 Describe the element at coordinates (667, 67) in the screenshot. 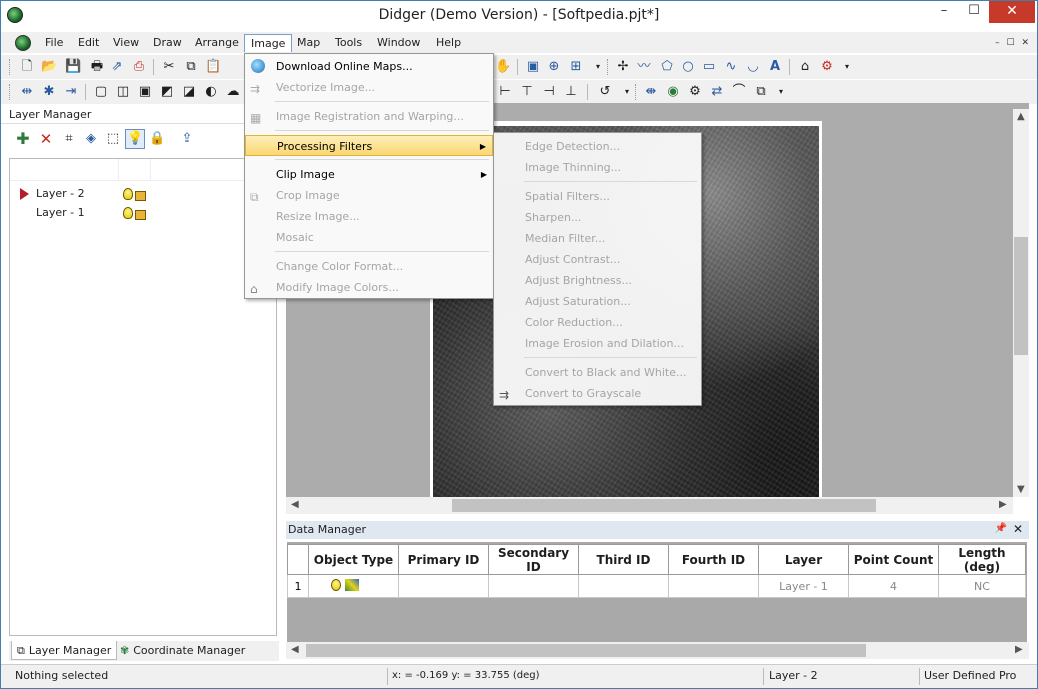

I see `polygon-icon: ⬠` at that location.